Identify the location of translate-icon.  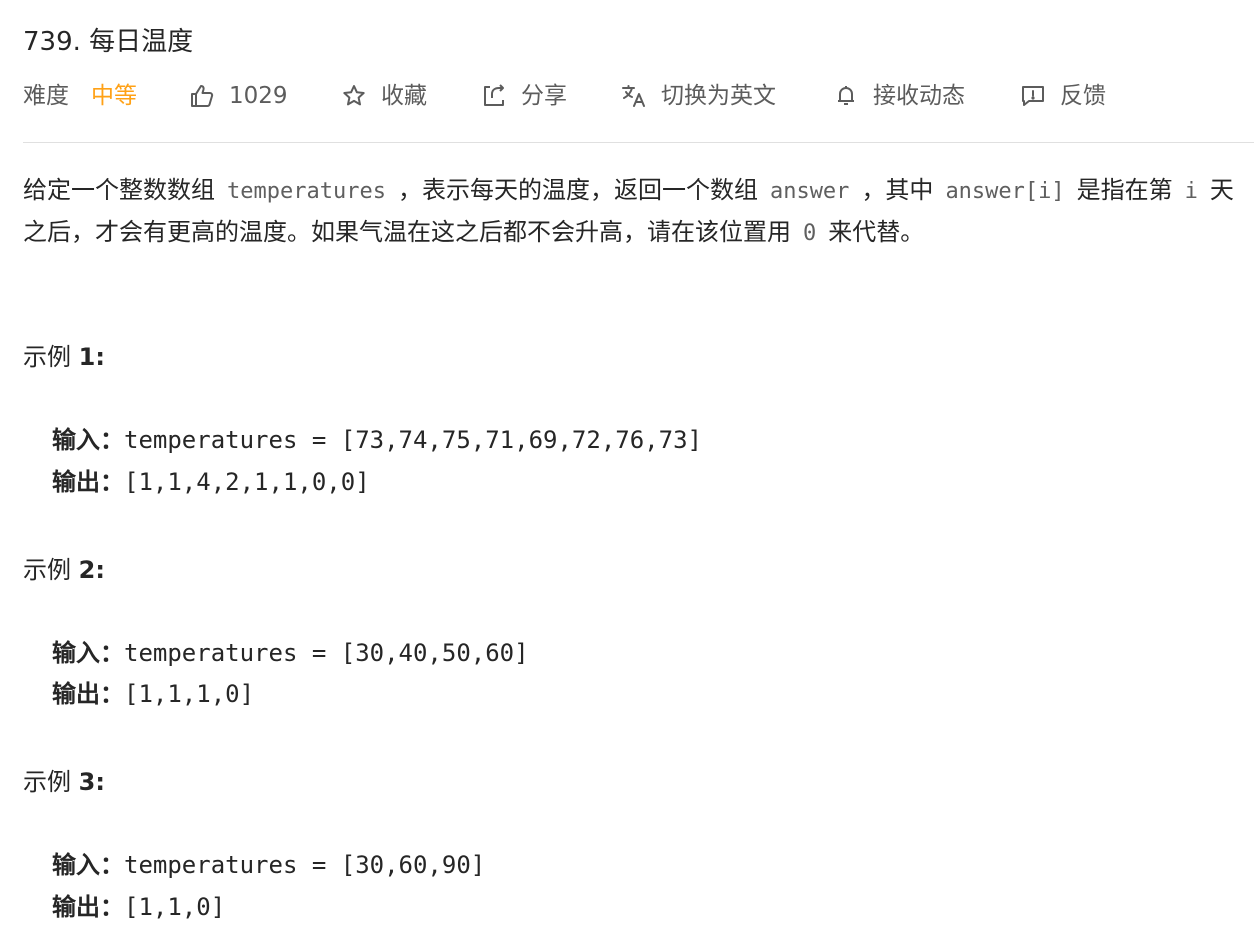
(634, 96).